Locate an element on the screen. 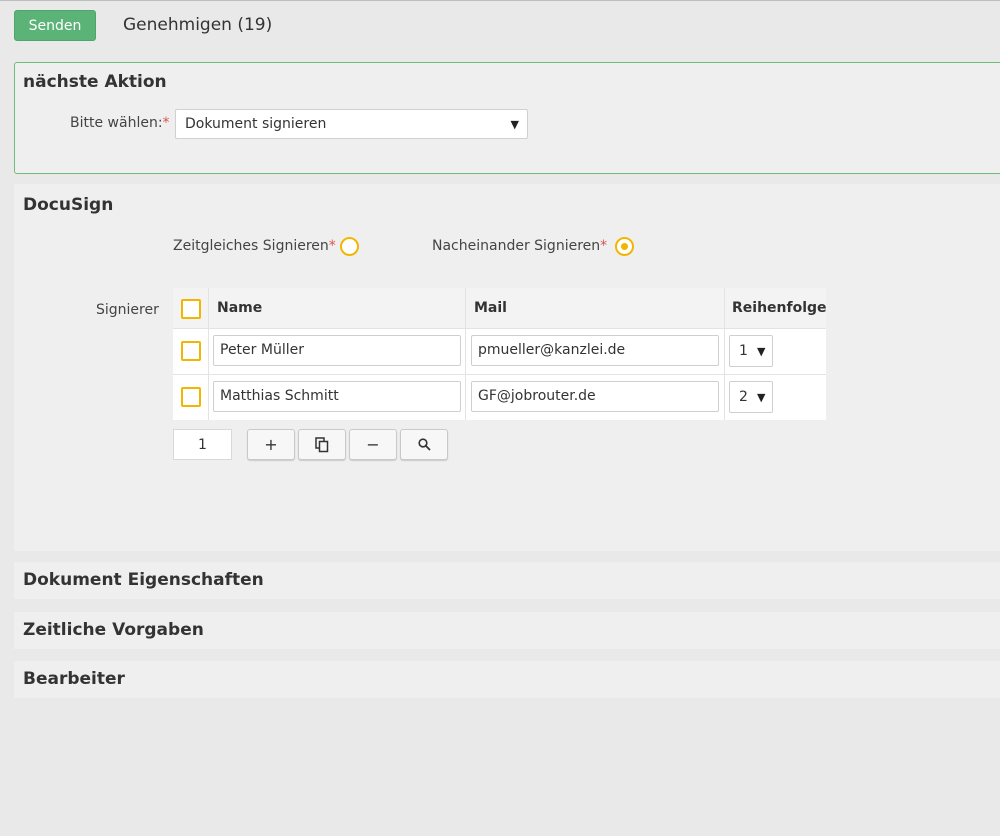 The width and height of the screenshot is (1000, 836). plus-icon: + is located at coordinates (271, 444).